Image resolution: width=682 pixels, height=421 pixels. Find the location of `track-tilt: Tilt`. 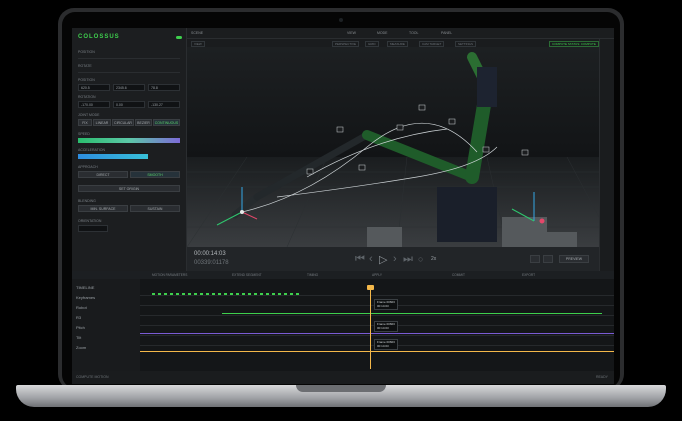

track-tilt: Tilt is located at coordinates (78, 337).